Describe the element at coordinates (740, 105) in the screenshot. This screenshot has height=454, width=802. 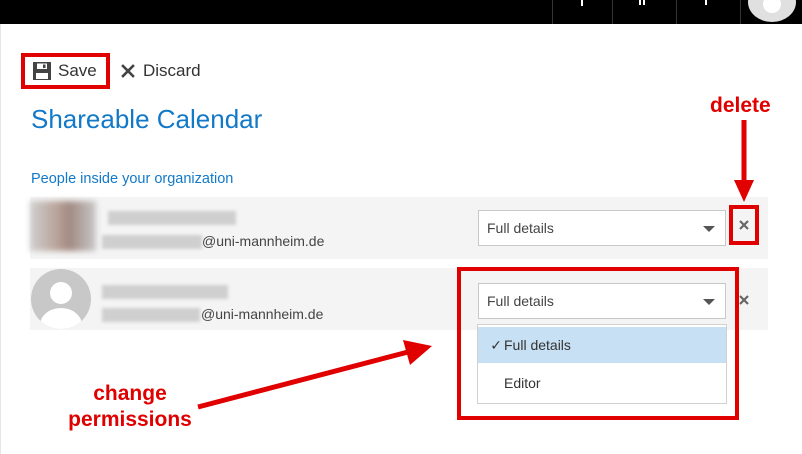
I see `delete-annotation: delete` at that location.